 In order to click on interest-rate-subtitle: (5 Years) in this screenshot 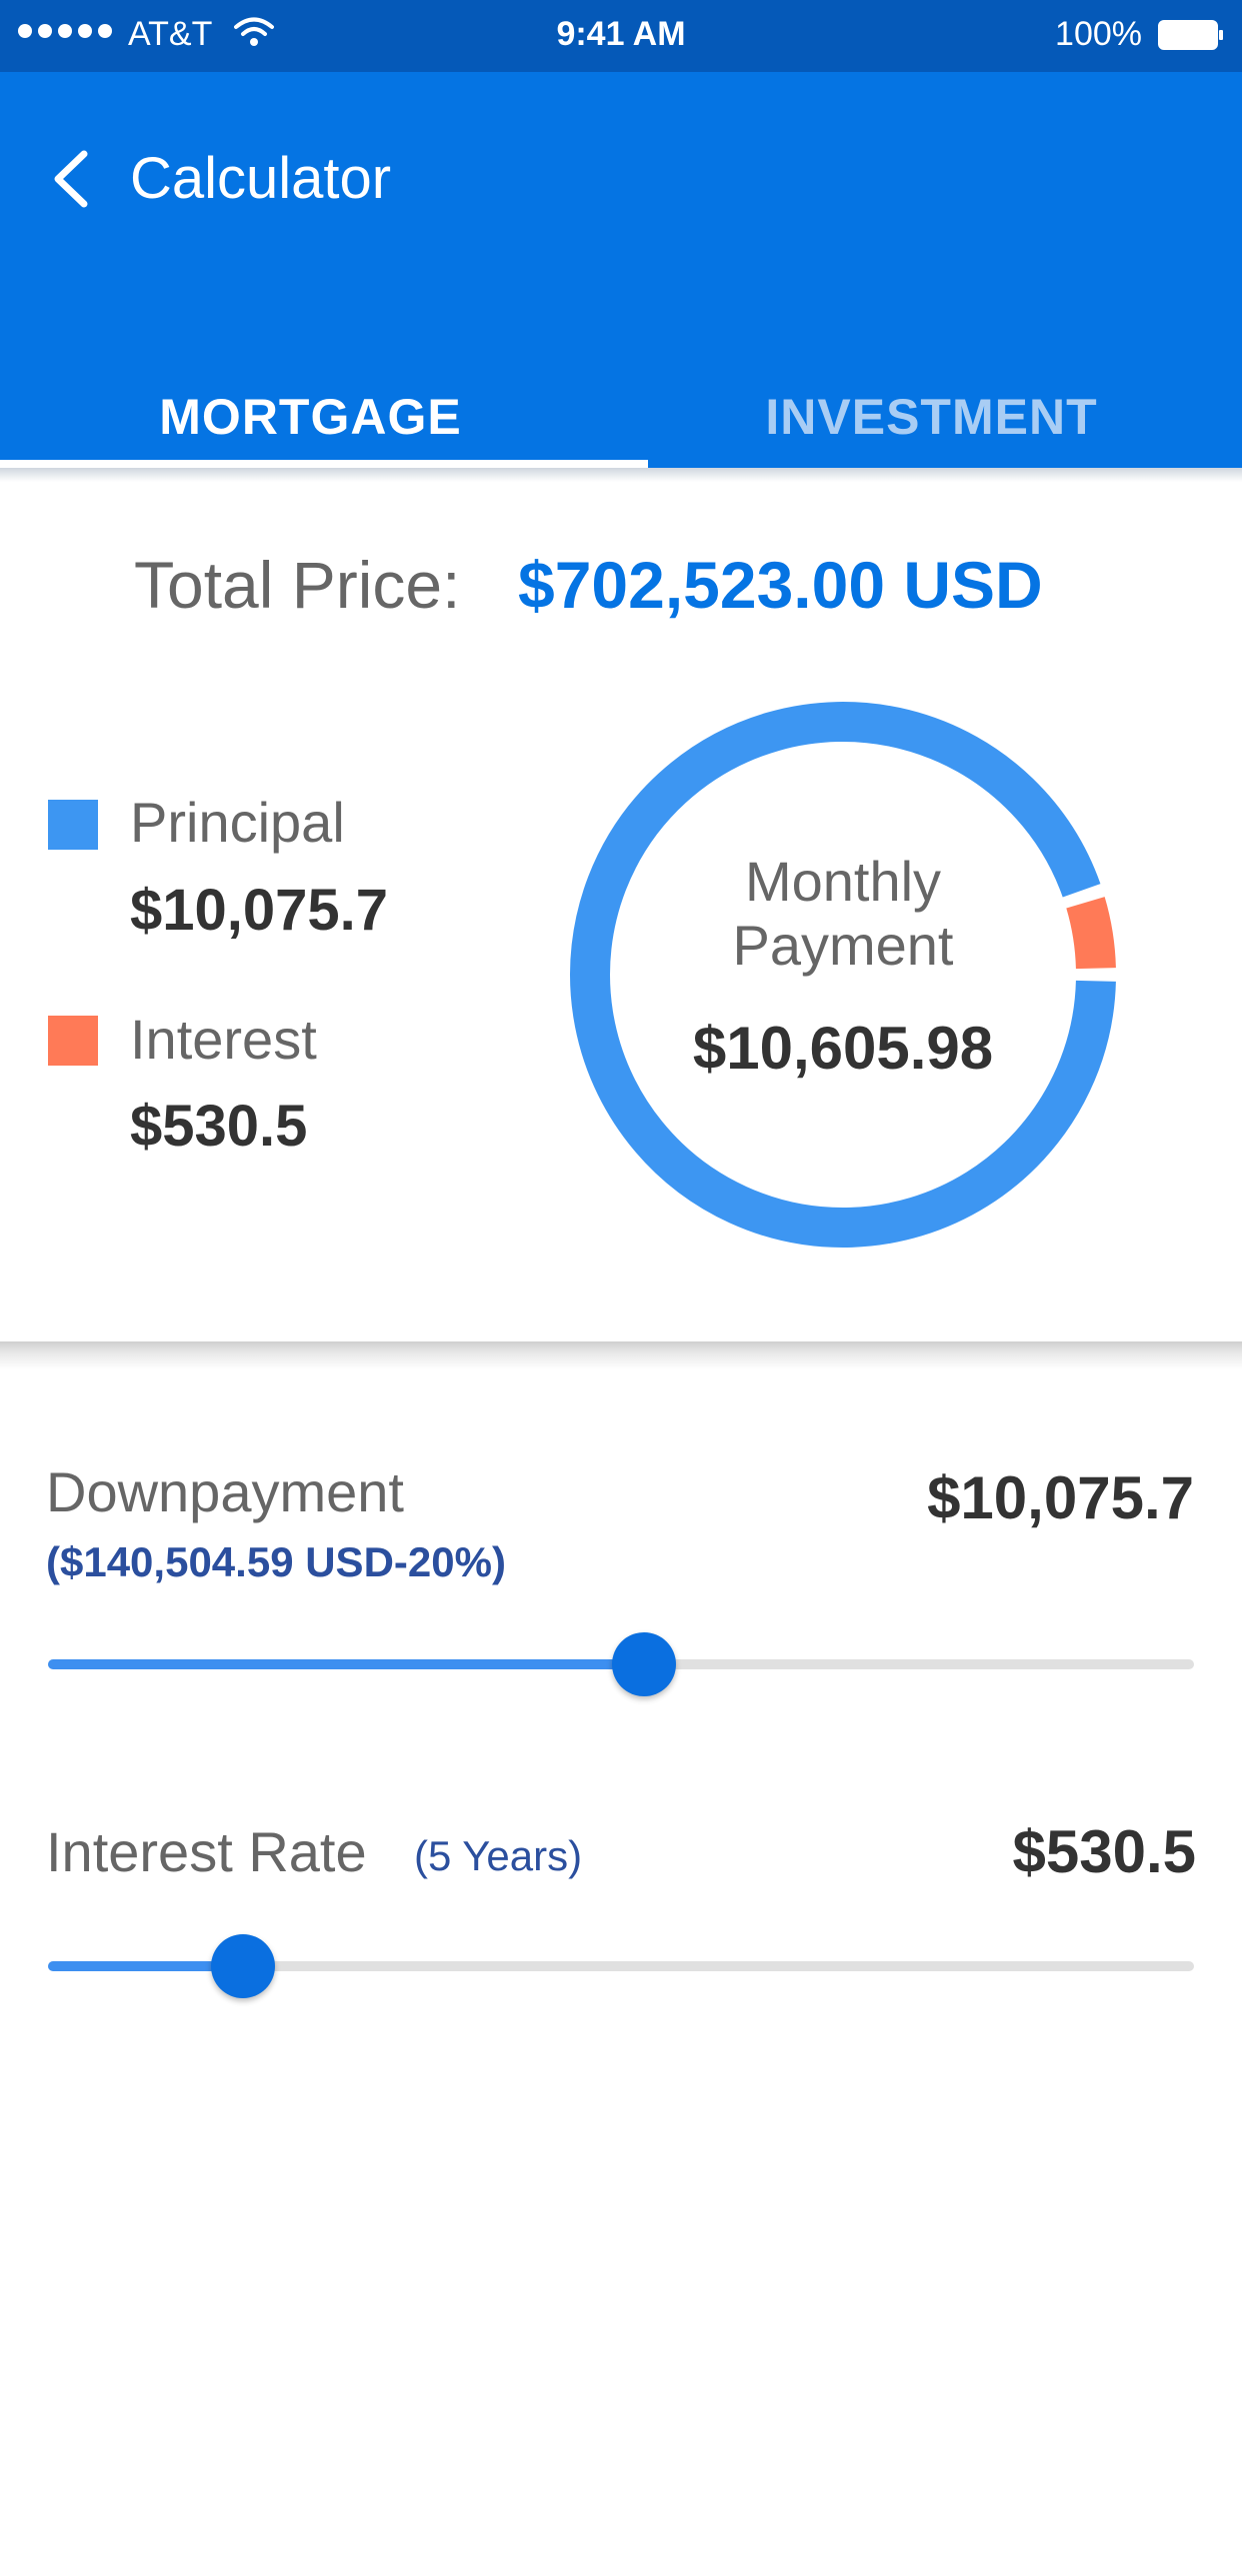, I will do `click(498, 1856)`.